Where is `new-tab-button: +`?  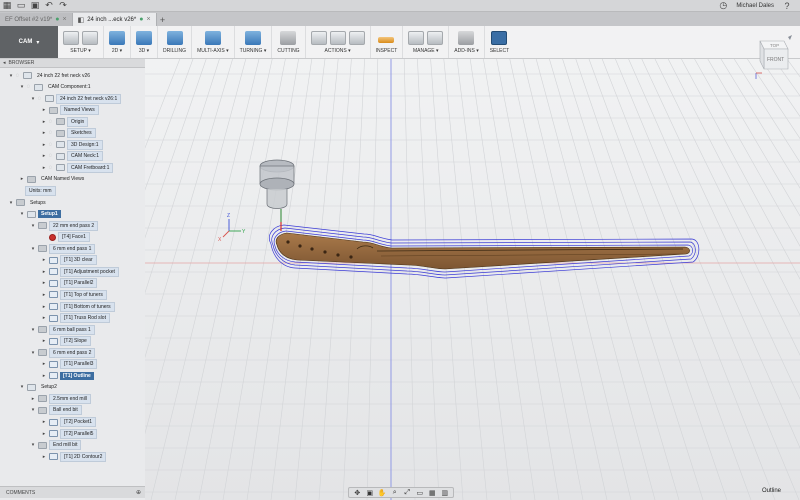 new-tab-button: + is located at coordinates (163, 19).